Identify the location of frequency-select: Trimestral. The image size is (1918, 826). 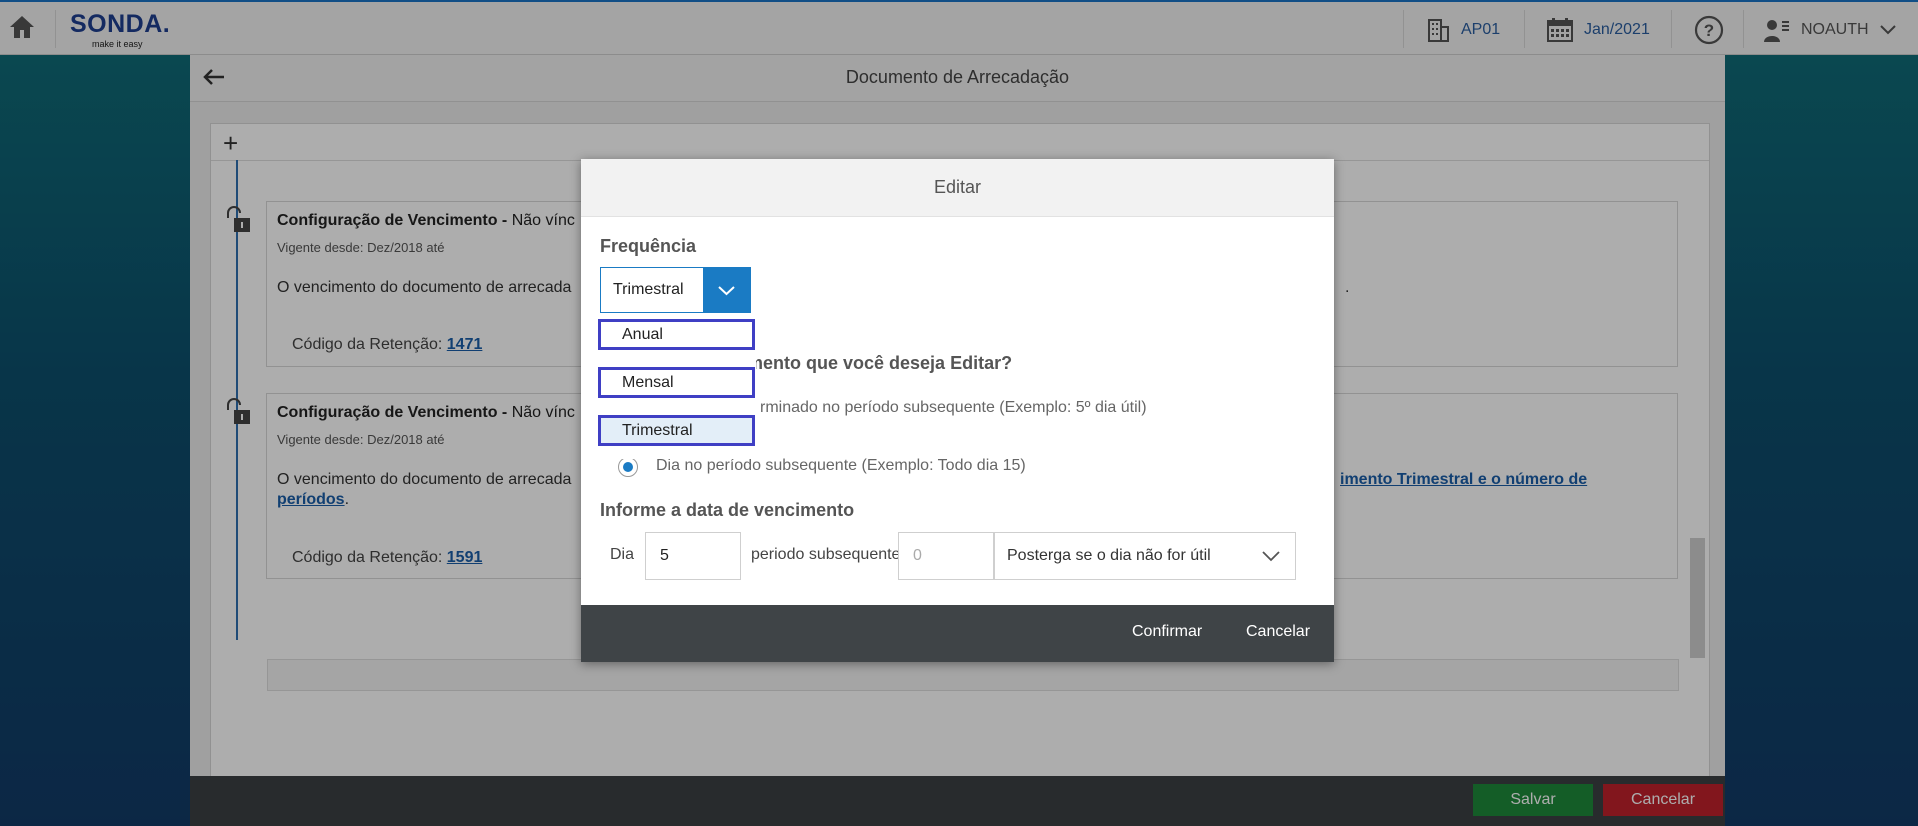
(675, 290).